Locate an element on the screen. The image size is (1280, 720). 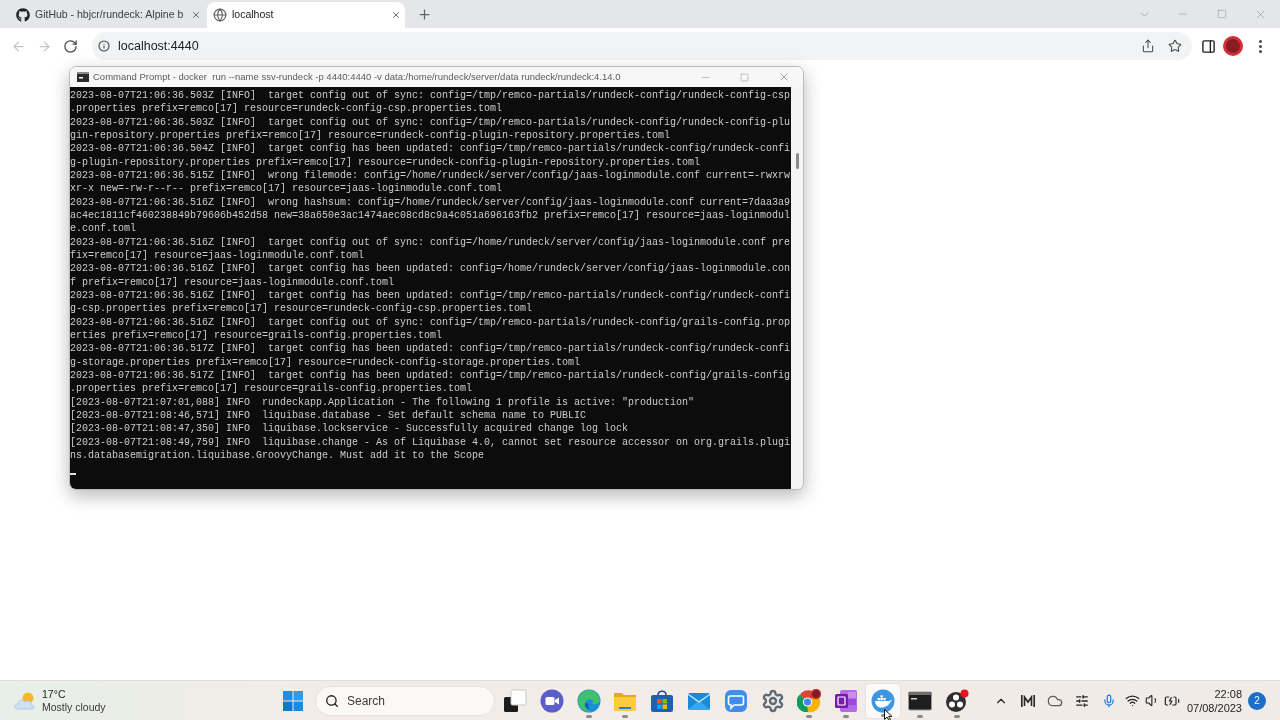
overlapping-squares-icon is located at coordinates (515, 700).